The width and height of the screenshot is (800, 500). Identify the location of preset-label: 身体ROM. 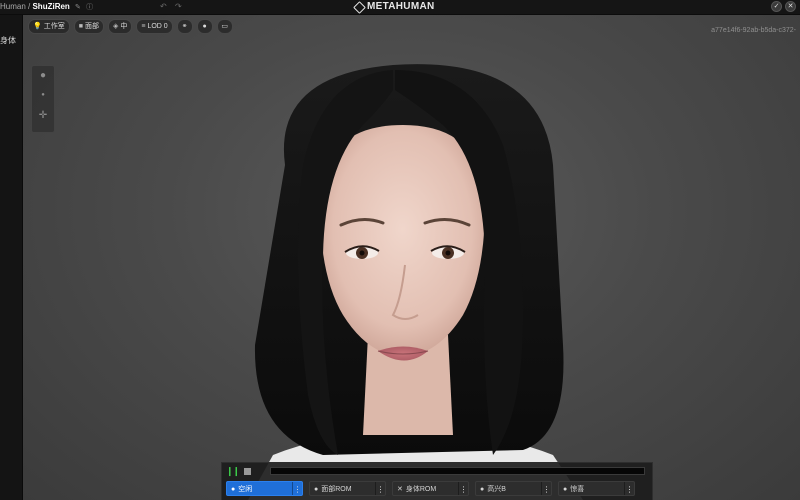
(421, 489).